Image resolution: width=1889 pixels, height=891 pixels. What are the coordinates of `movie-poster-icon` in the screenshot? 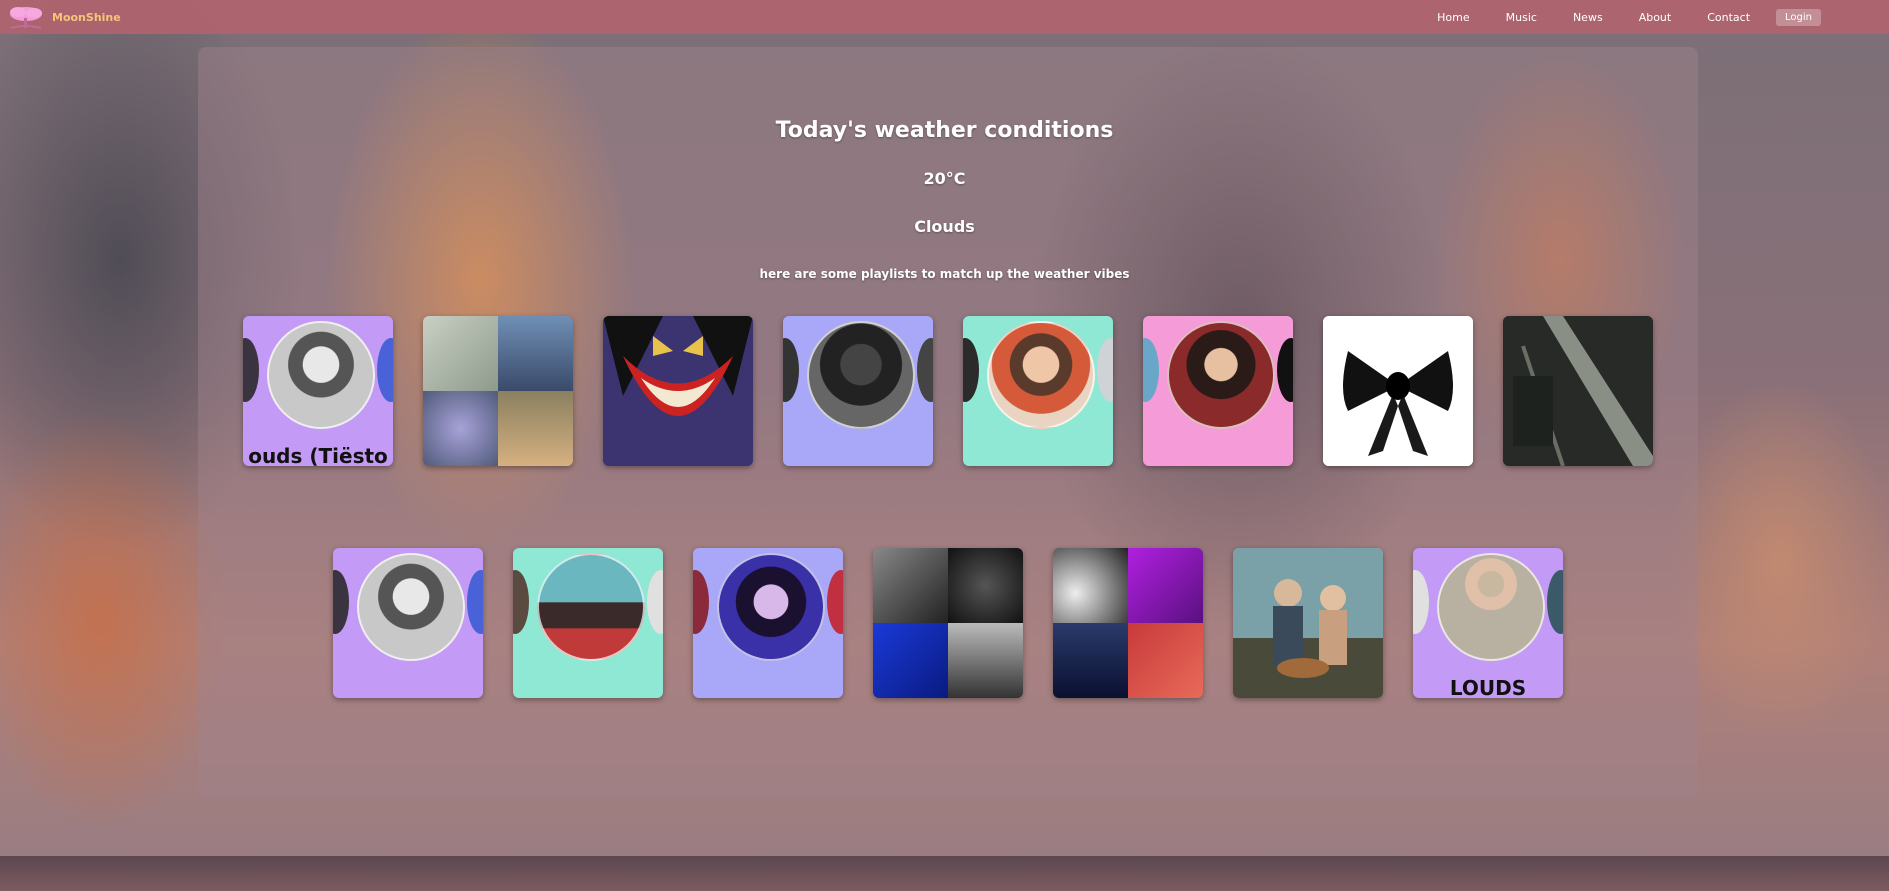 It's located at (1308, 623).